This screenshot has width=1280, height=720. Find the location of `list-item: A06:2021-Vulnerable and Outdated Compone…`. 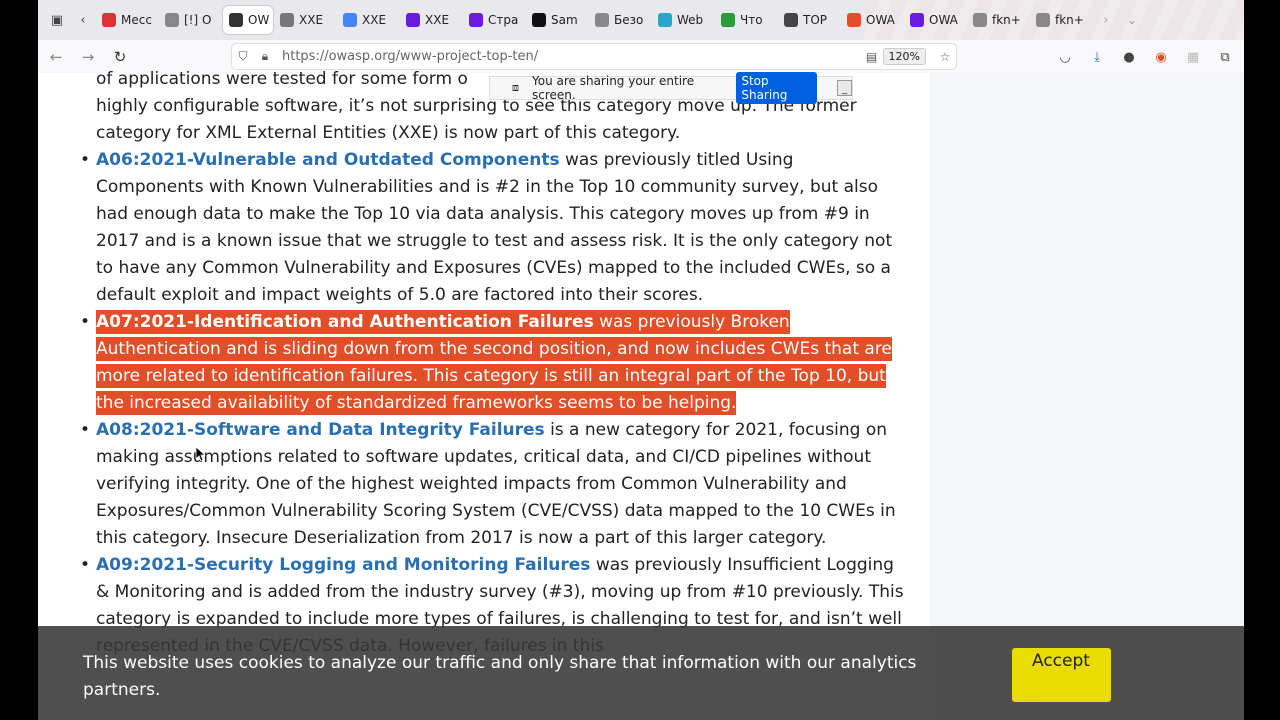

list-item: A06:2021-Vulnerable and Outdated Compone… is located at coordinates (493, 228).